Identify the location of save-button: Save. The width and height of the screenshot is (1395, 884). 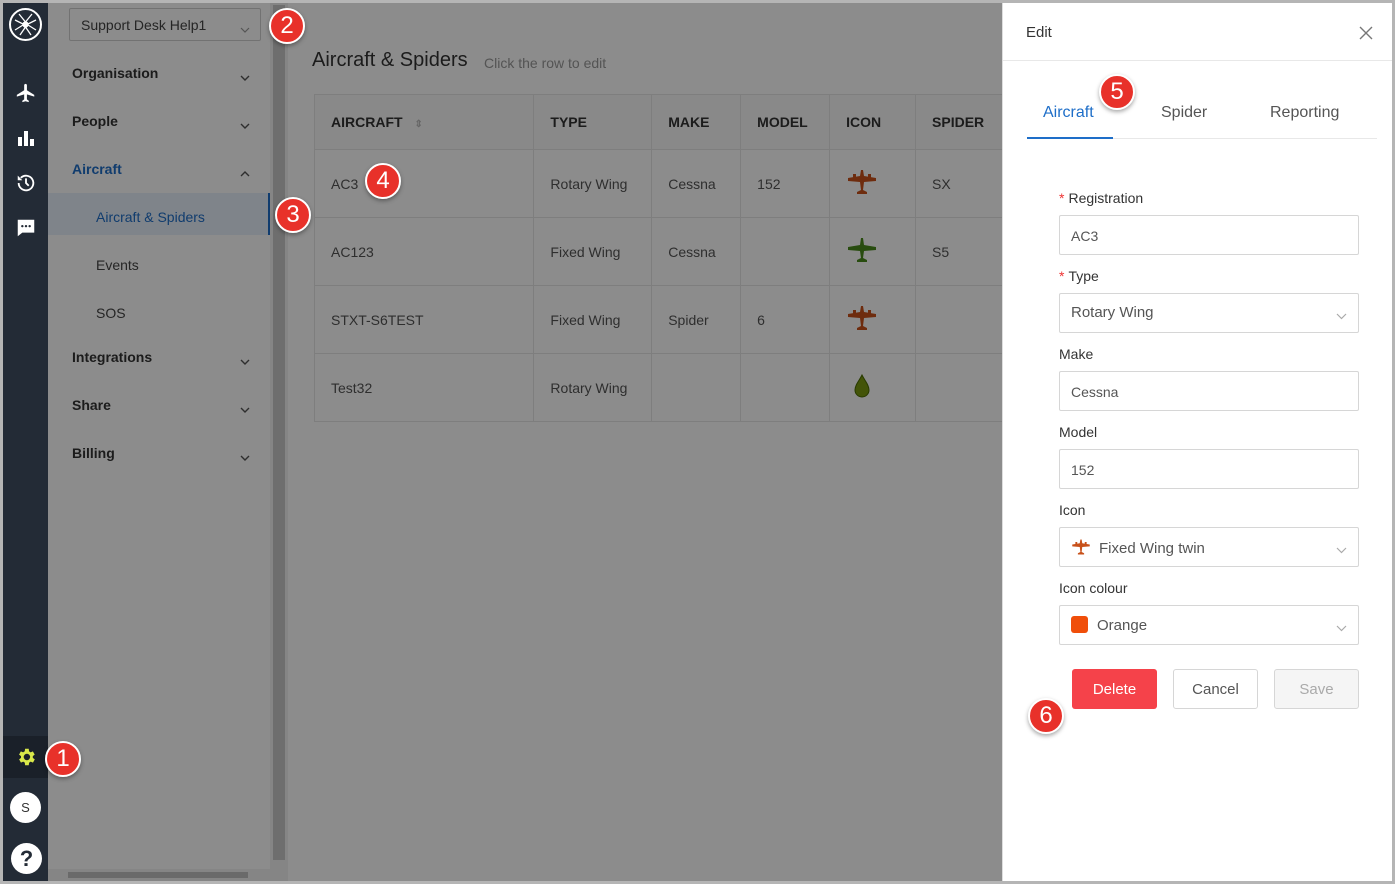
(1316, 689).